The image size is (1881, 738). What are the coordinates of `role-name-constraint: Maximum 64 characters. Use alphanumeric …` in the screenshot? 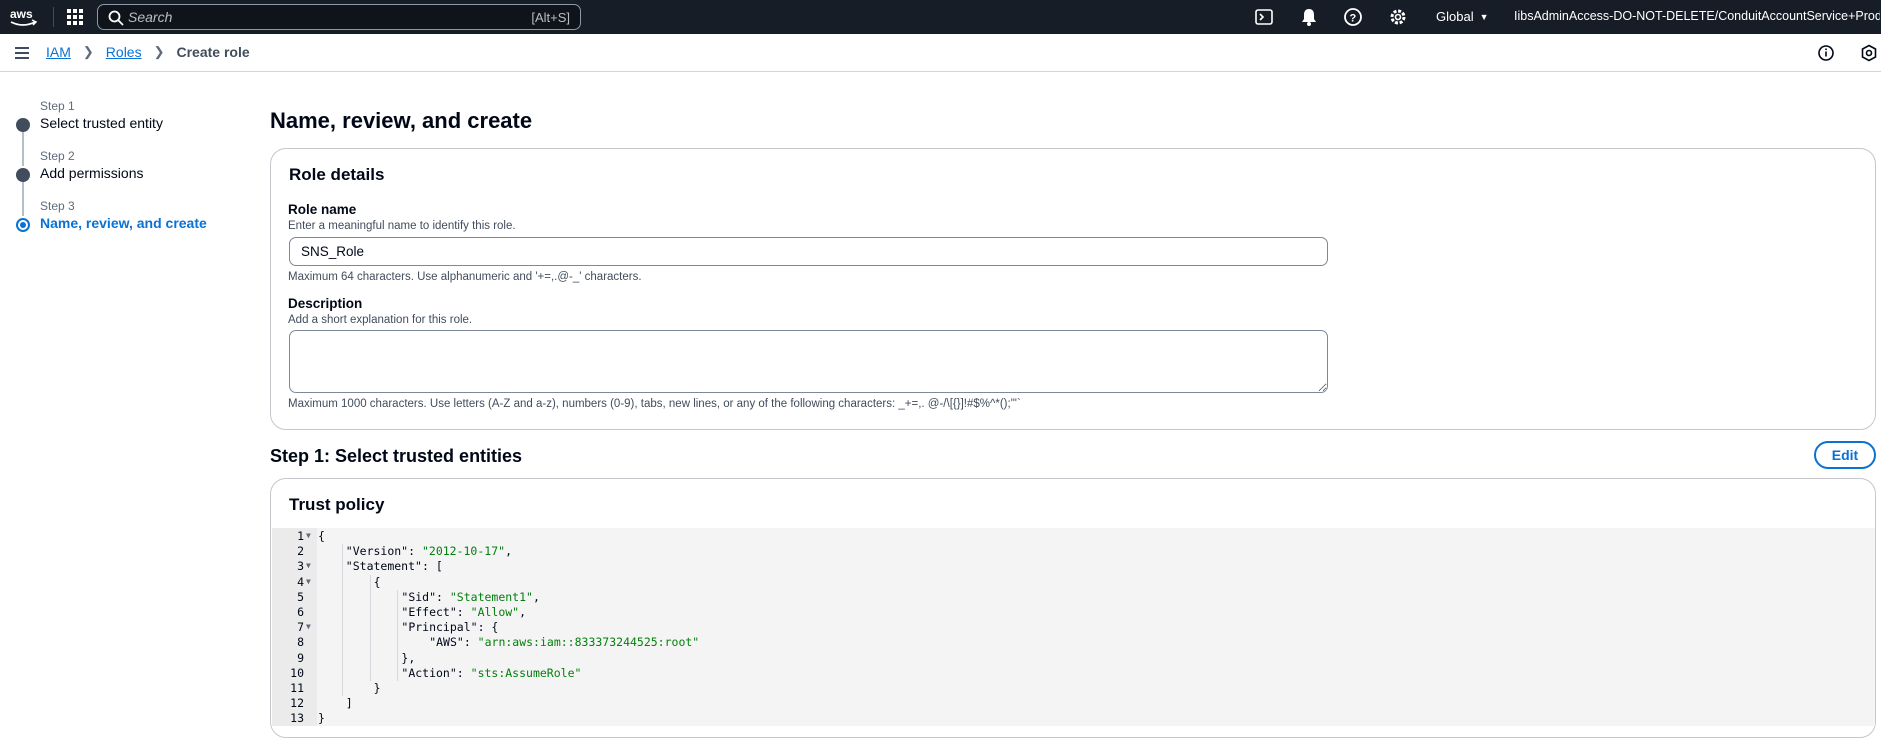 It's located at (465, 277).